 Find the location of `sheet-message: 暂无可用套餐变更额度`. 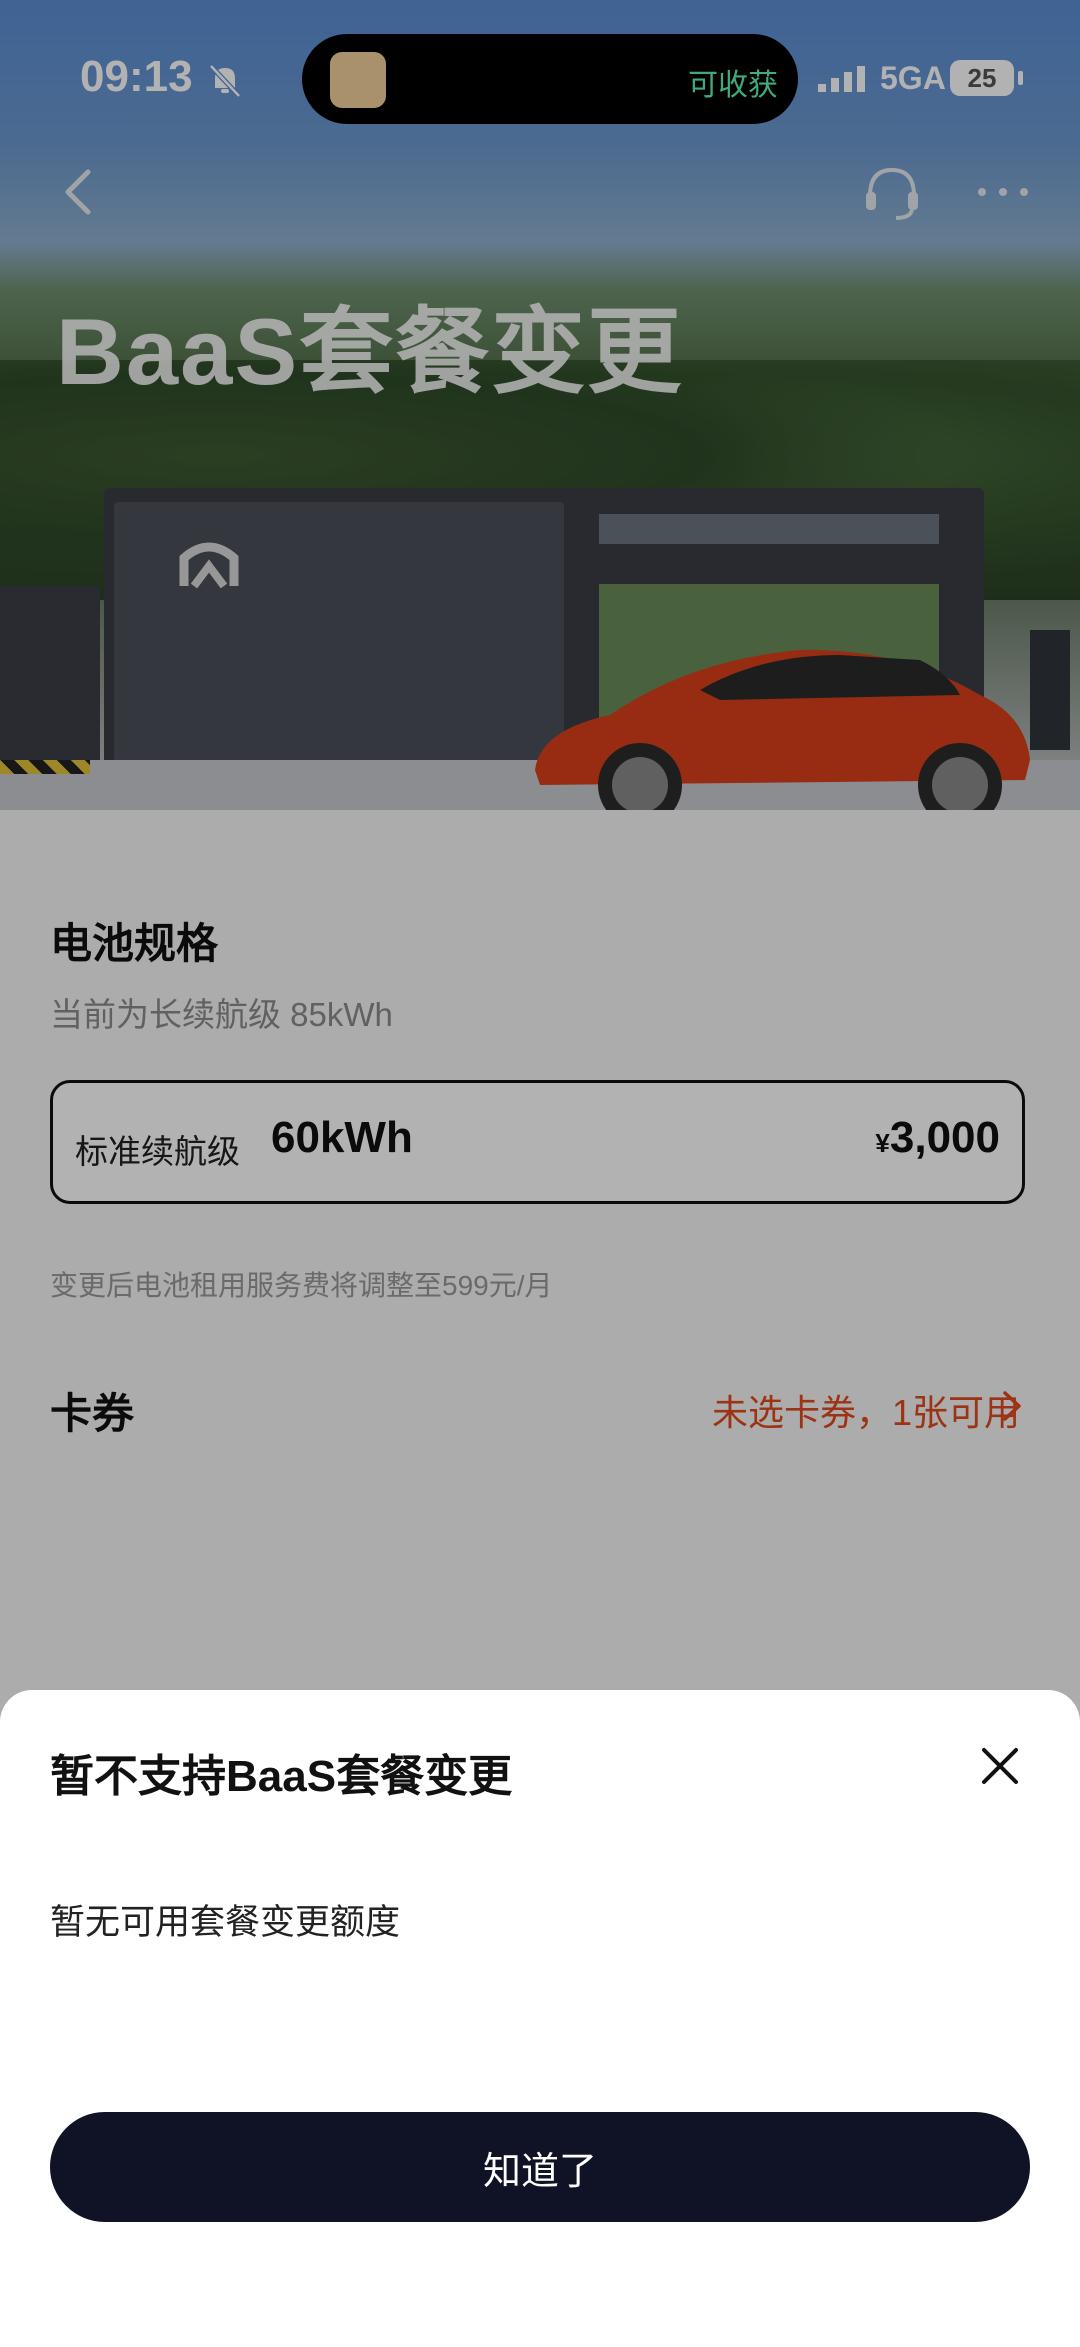

sheet-message: 暂无可用套餐变更额度 is located at coordinates (225, 1922).